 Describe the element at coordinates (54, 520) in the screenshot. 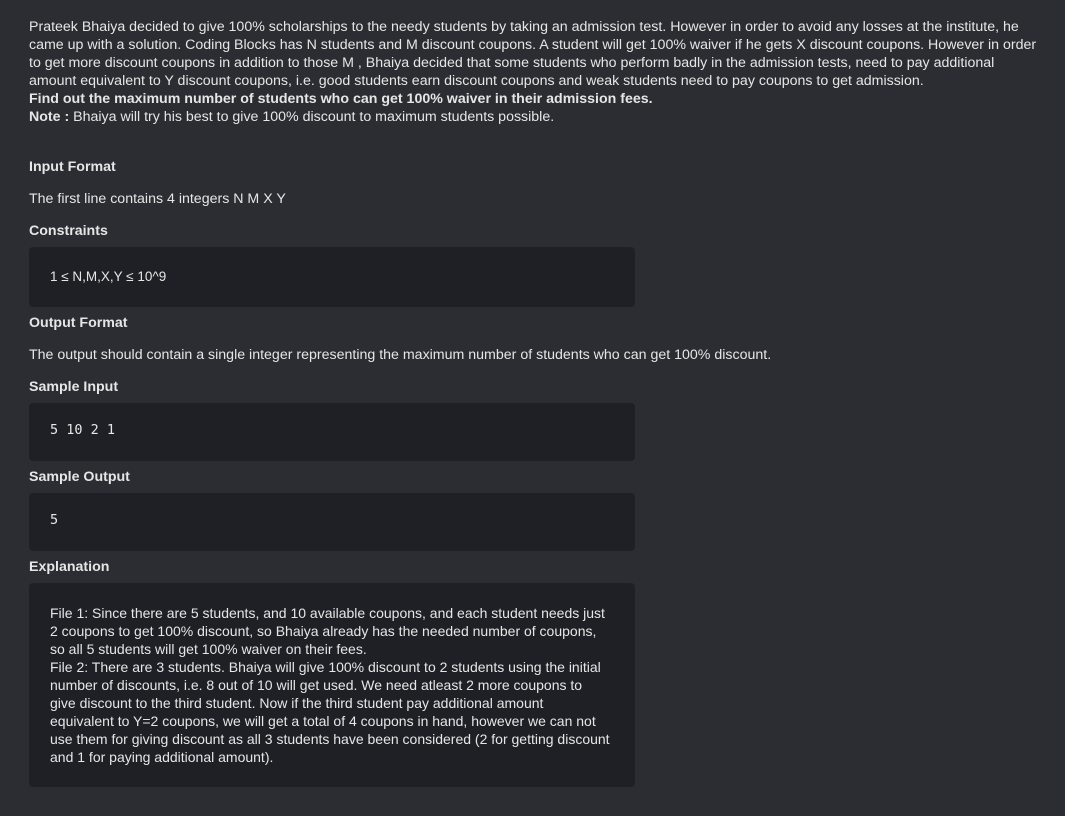

I see `sample-output-code: 5` at that location.